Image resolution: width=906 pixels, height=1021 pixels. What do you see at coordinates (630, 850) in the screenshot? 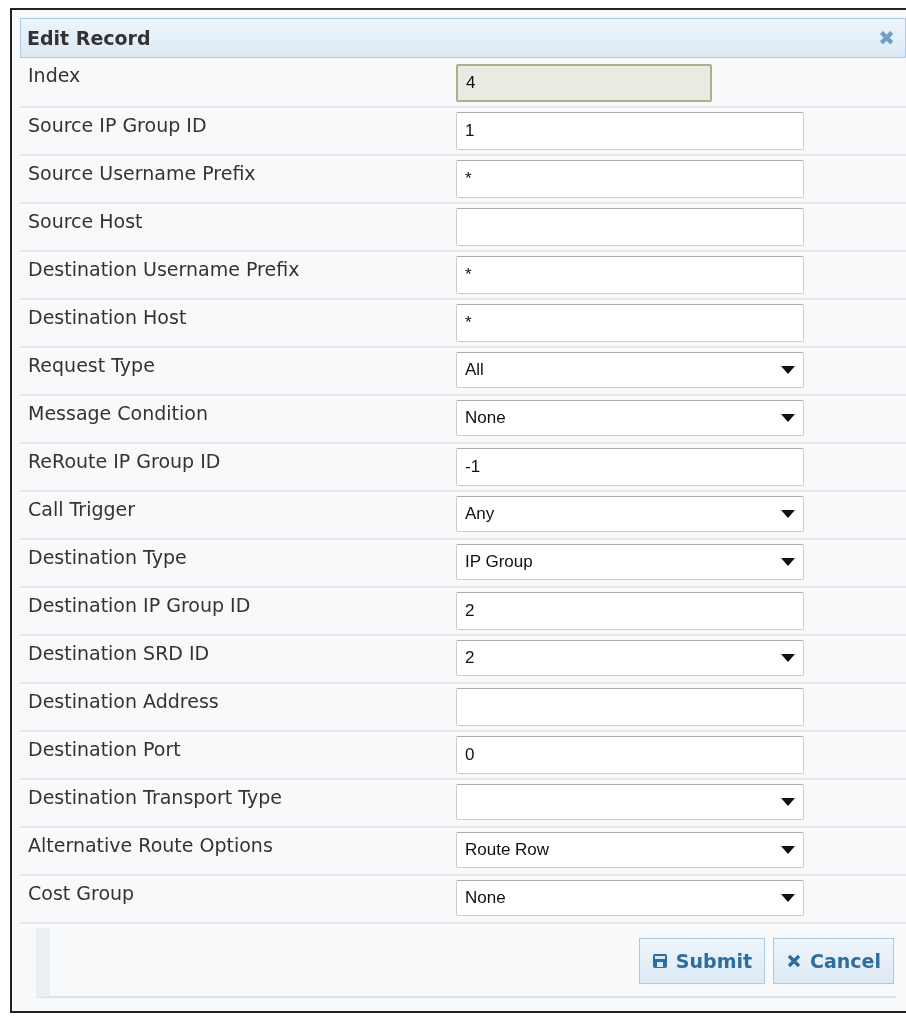
I see `dropdown: Route Row` at bounding box center [630, 850].